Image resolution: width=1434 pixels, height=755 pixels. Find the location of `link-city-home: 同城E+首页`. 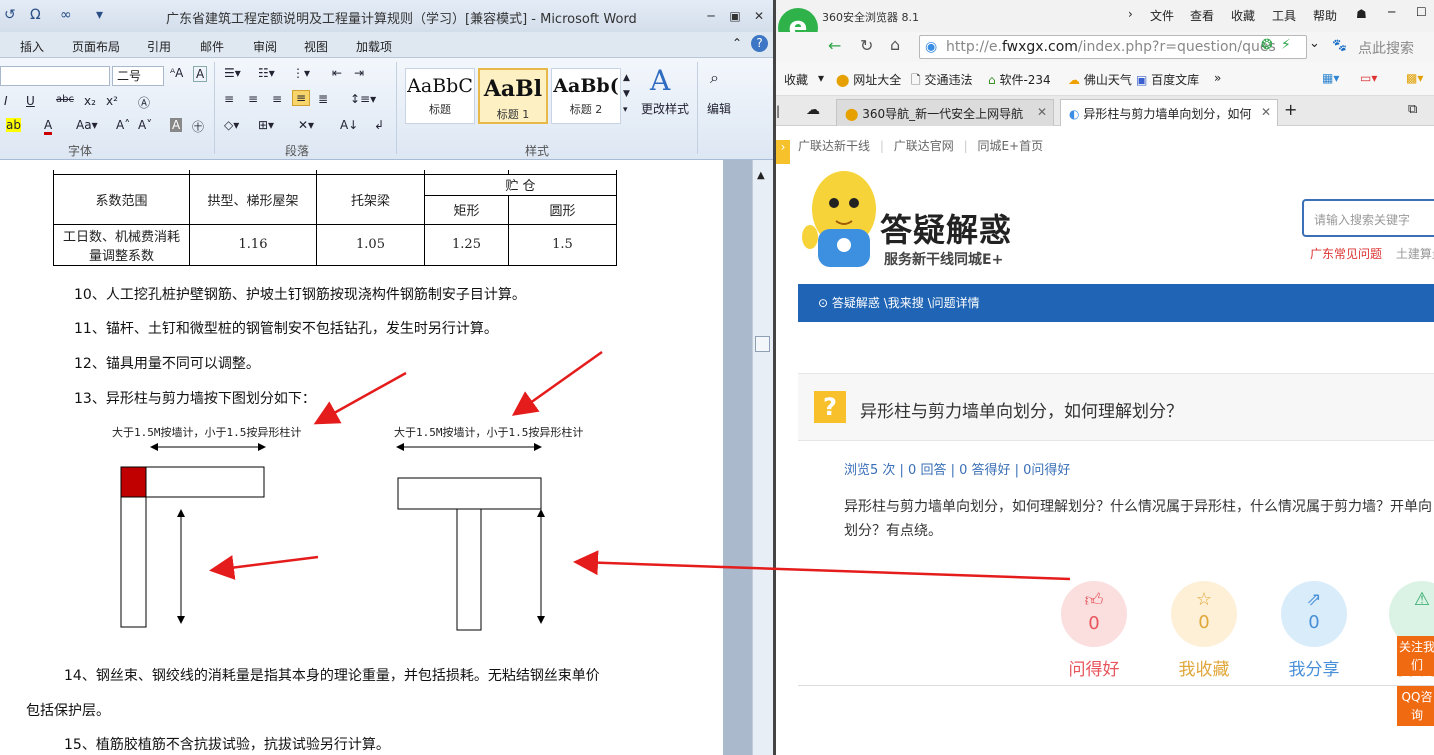

link-city-home: 同城E+首页 is located at coordinates (1010, 146).